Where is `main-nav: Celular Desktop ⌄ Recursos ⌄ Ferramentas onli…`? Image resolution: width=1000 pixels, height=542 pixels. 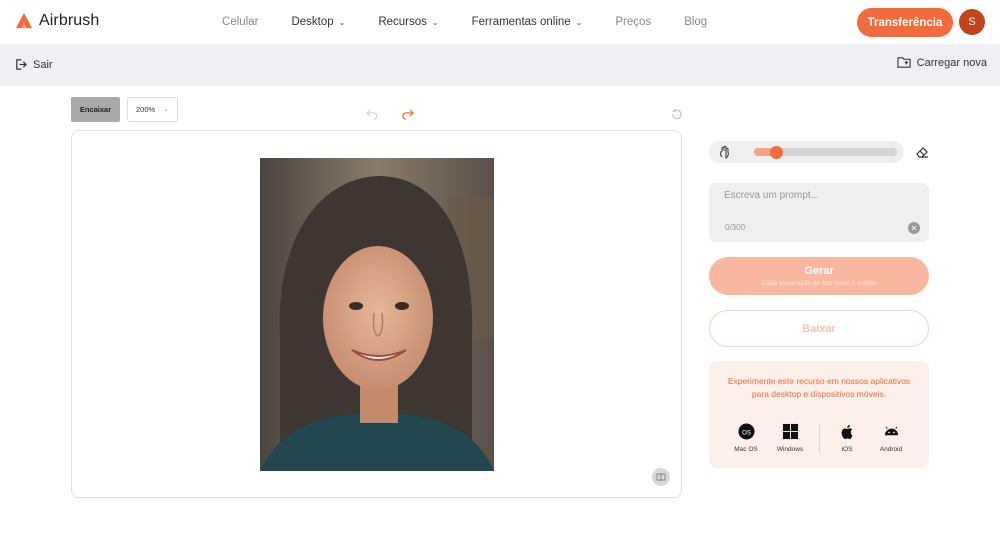 main-nav: Celular Desktop ⌄ Recursos ⌄ Ferramentas onli… is located at coordinates (481, 22).